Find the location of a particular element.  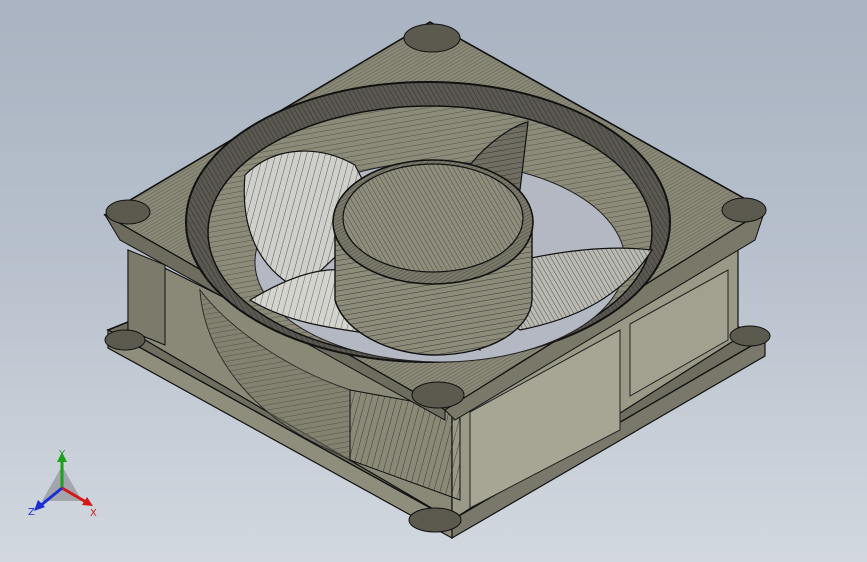

z-axis-label: Z is located at coordinates (31, 512).